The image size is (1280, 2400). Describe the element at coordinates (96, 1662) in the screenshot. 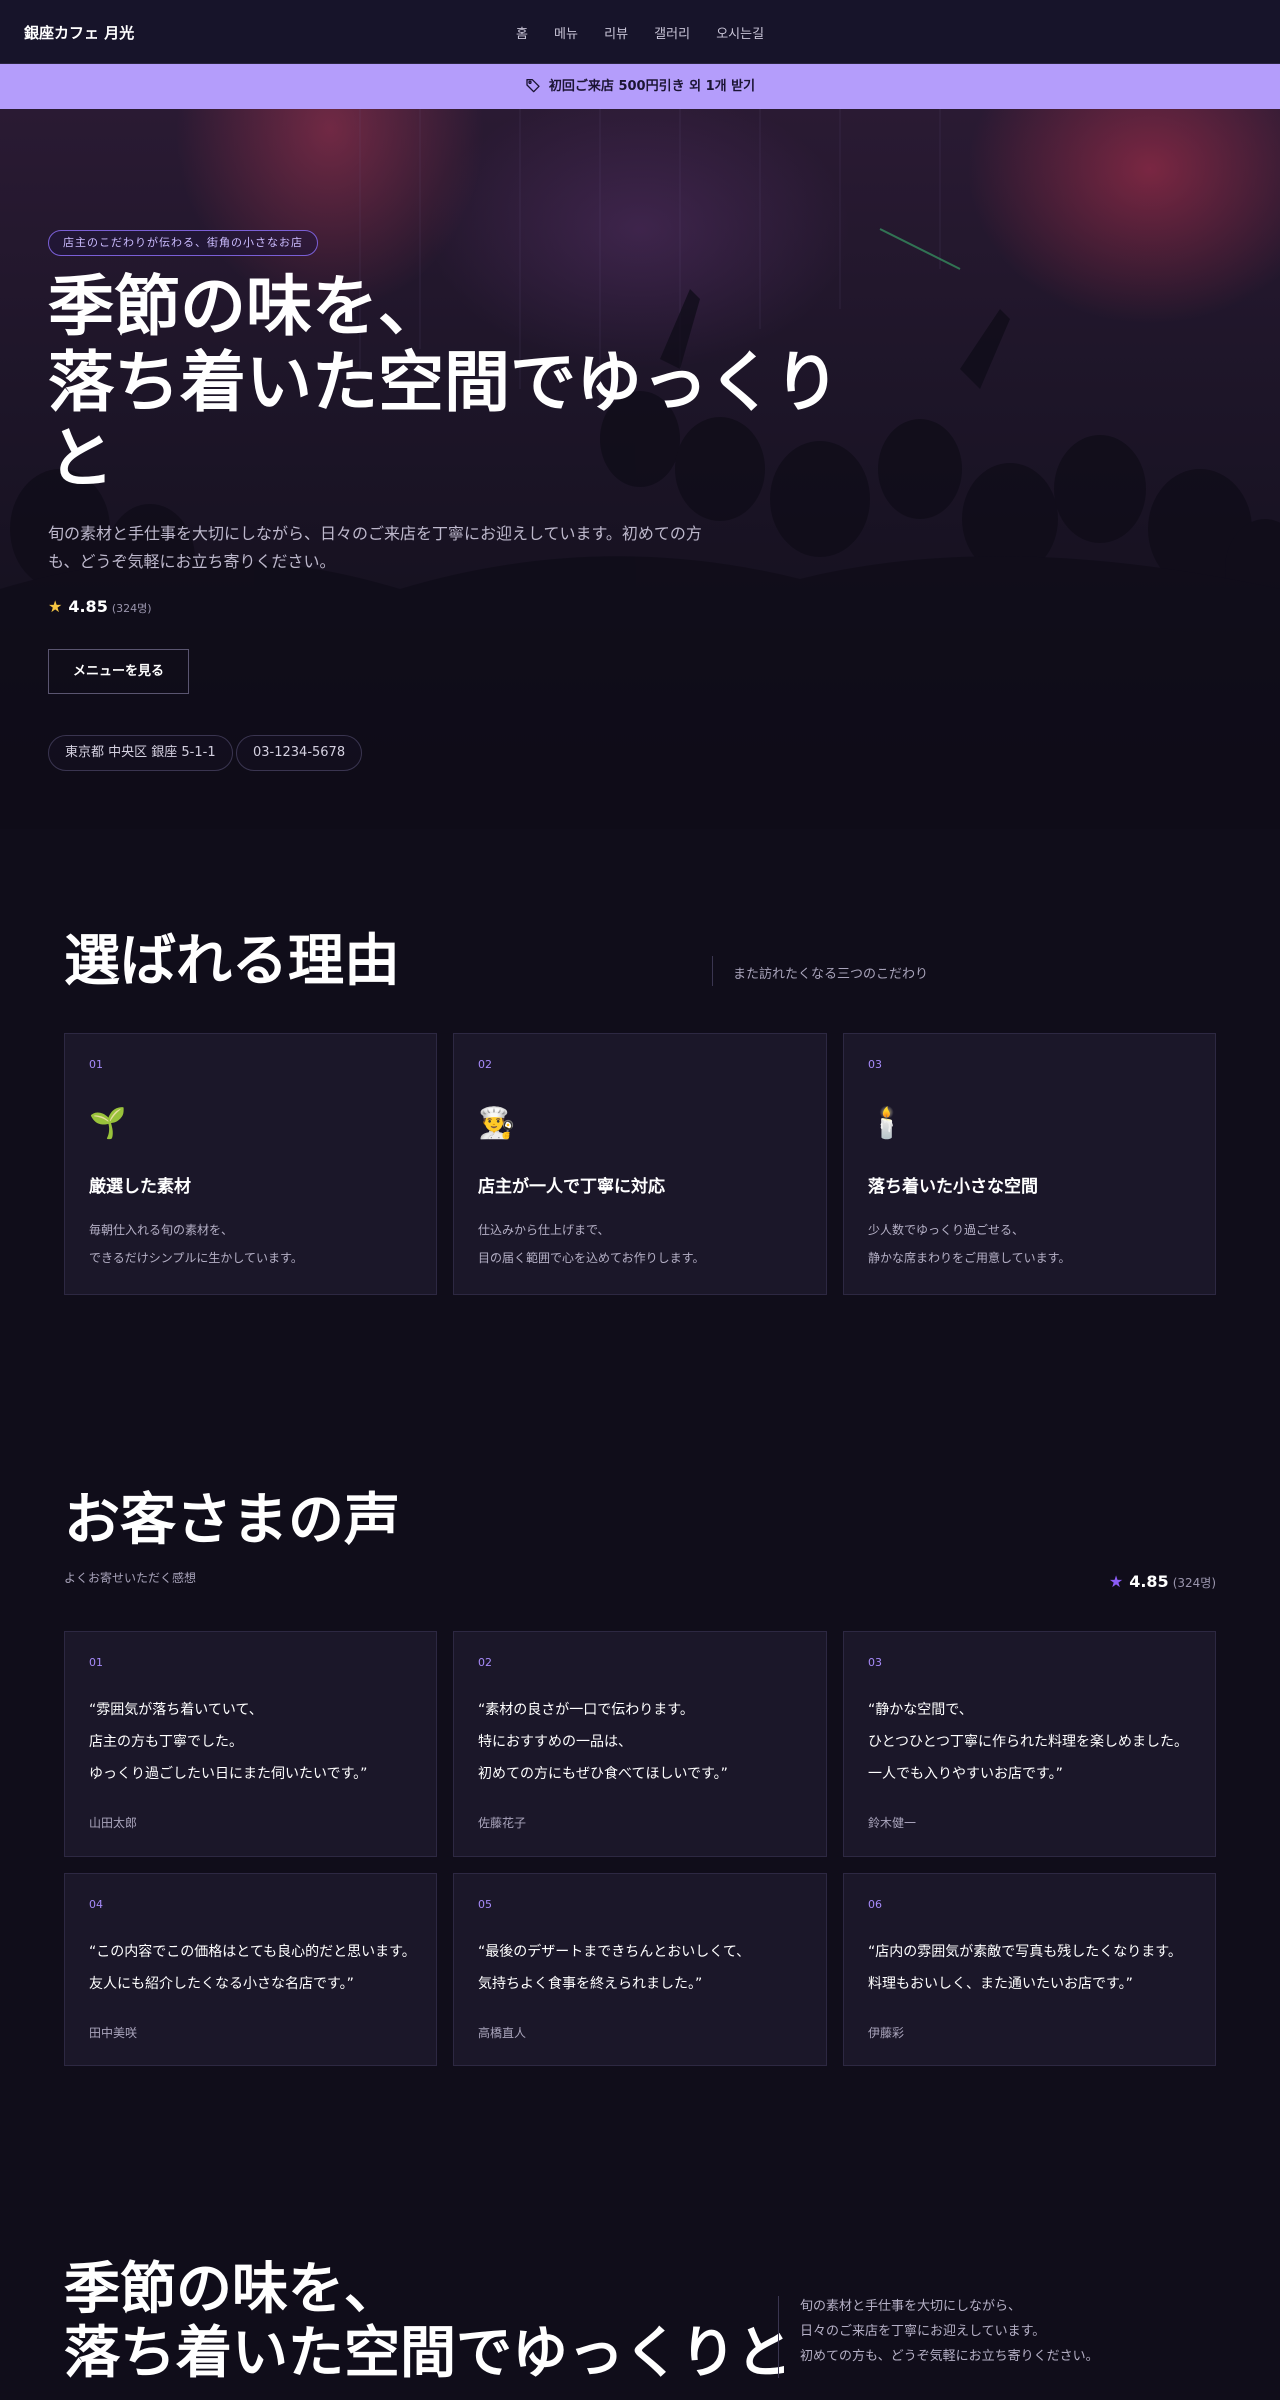

I see `review-number: 01` at that location.